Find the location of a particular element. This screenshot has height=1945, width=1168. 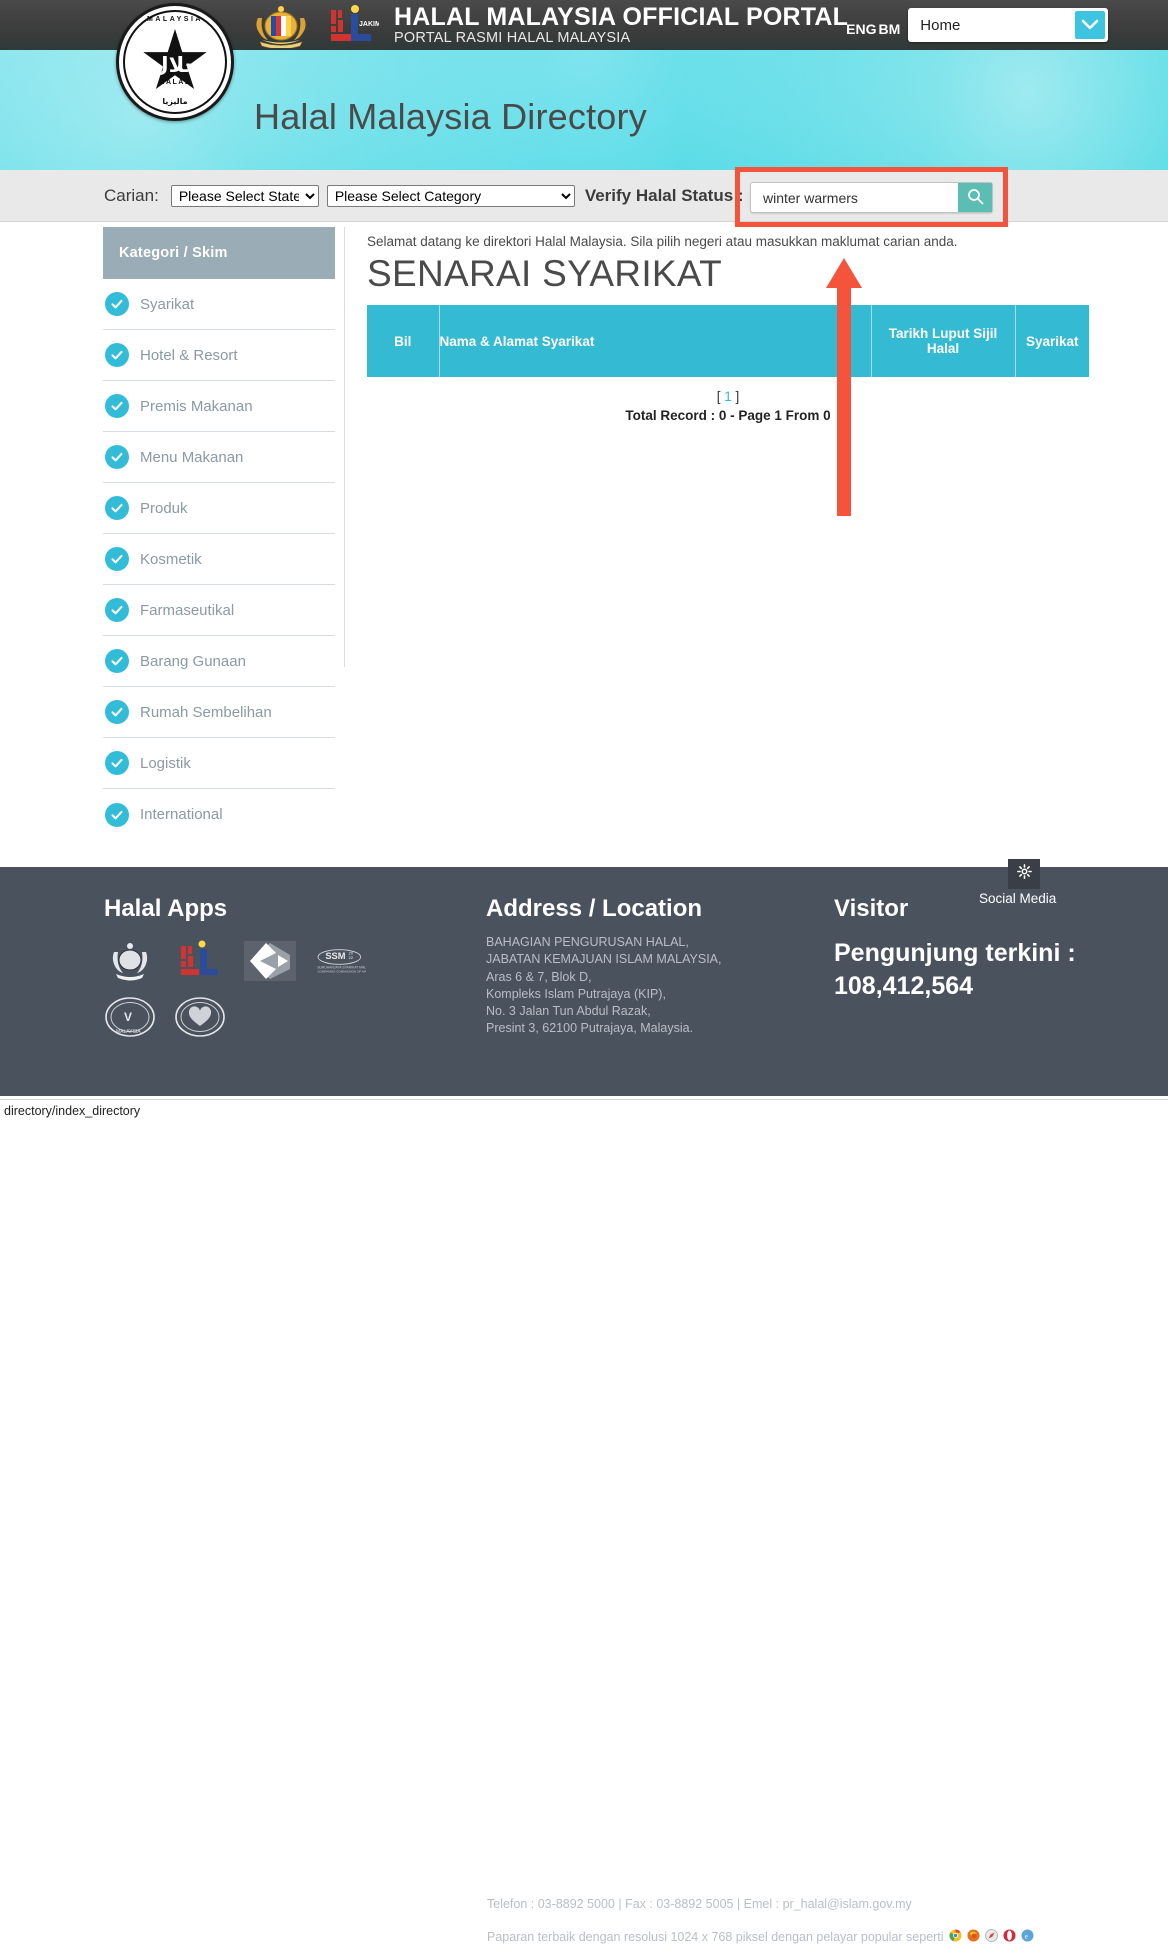

nav-menu-select: Home is located at coordinates (1008, 25).